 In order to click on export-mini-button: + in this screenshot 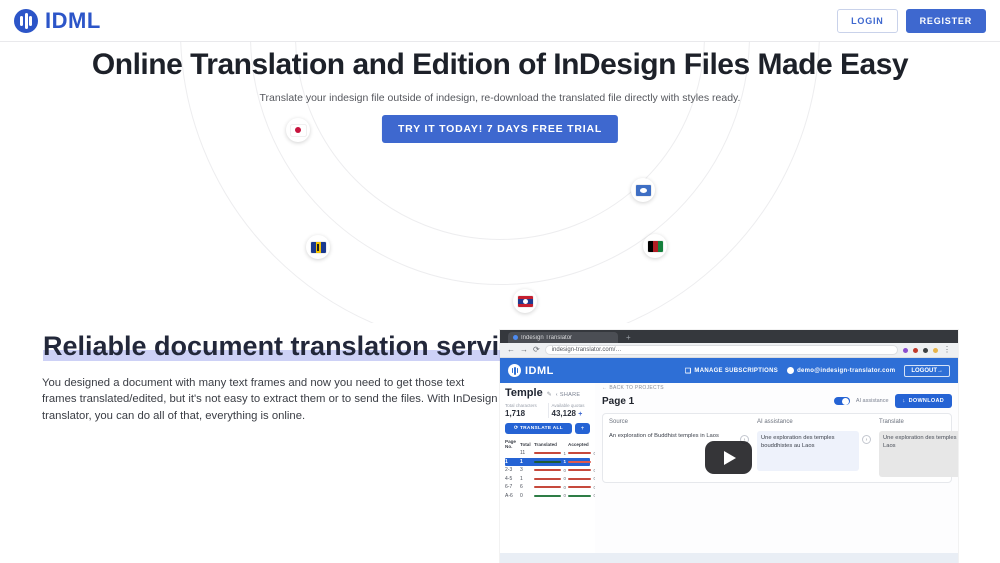, I will do `click(582, 428)`.